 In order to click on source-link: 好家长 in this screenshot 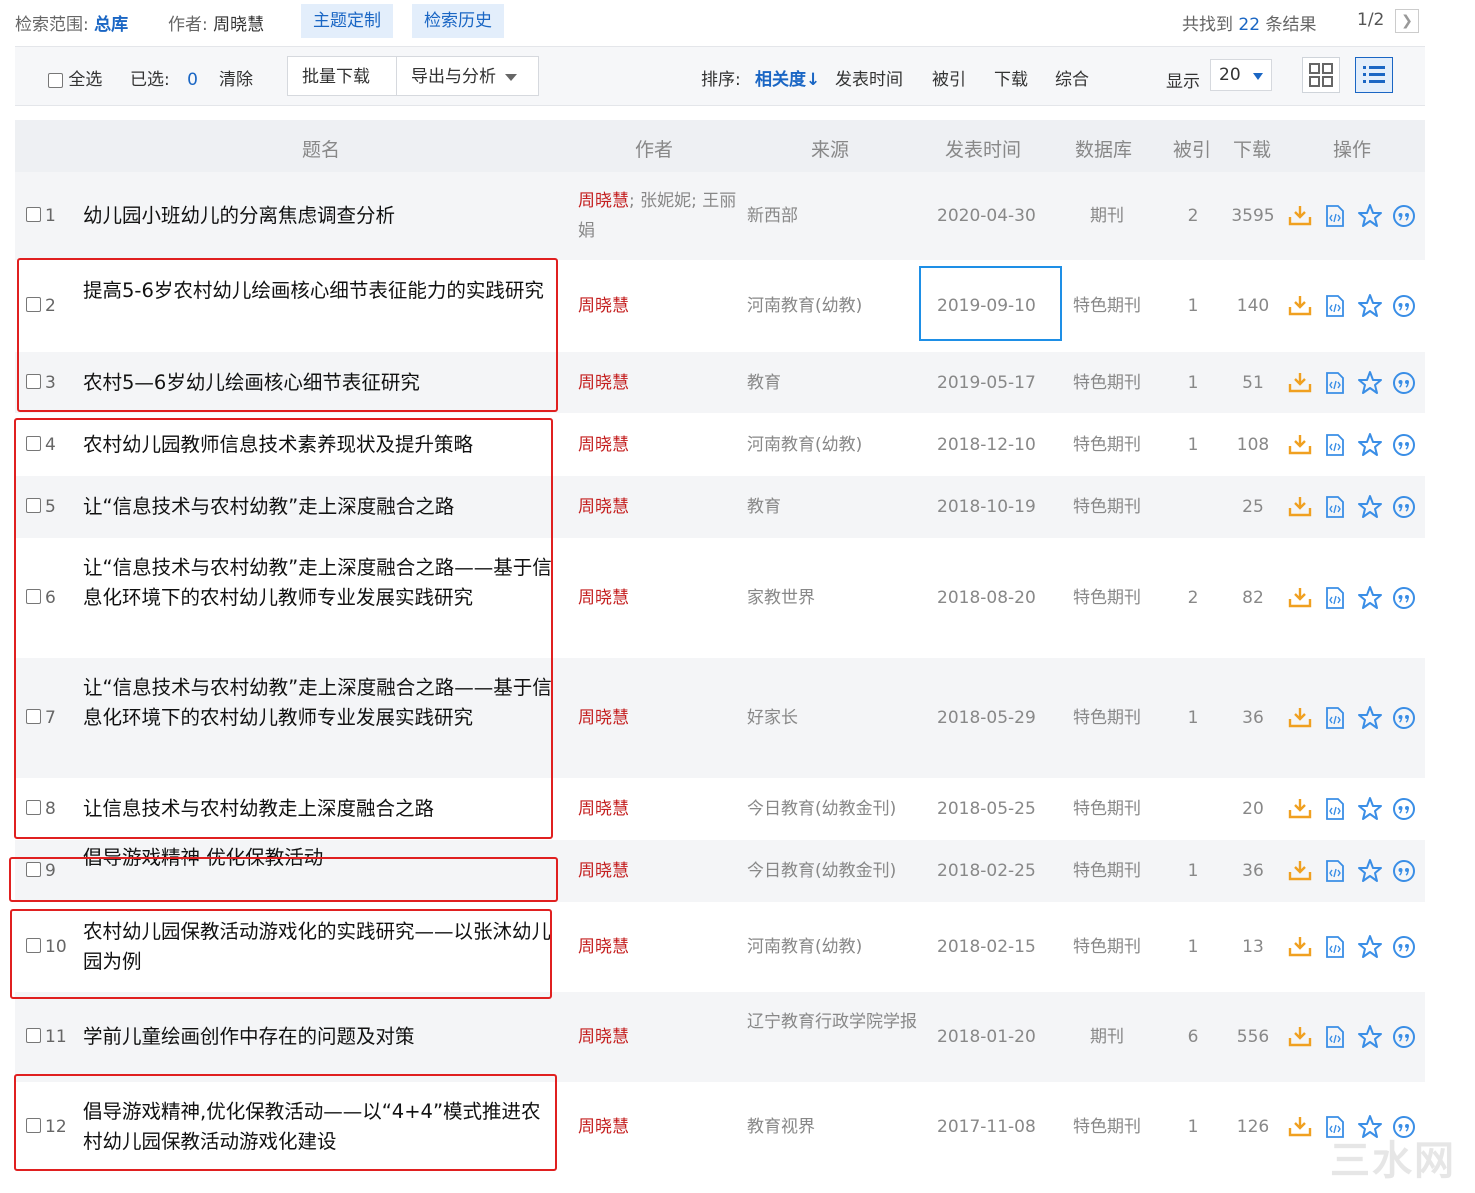, I will do `click(832, 718)`.